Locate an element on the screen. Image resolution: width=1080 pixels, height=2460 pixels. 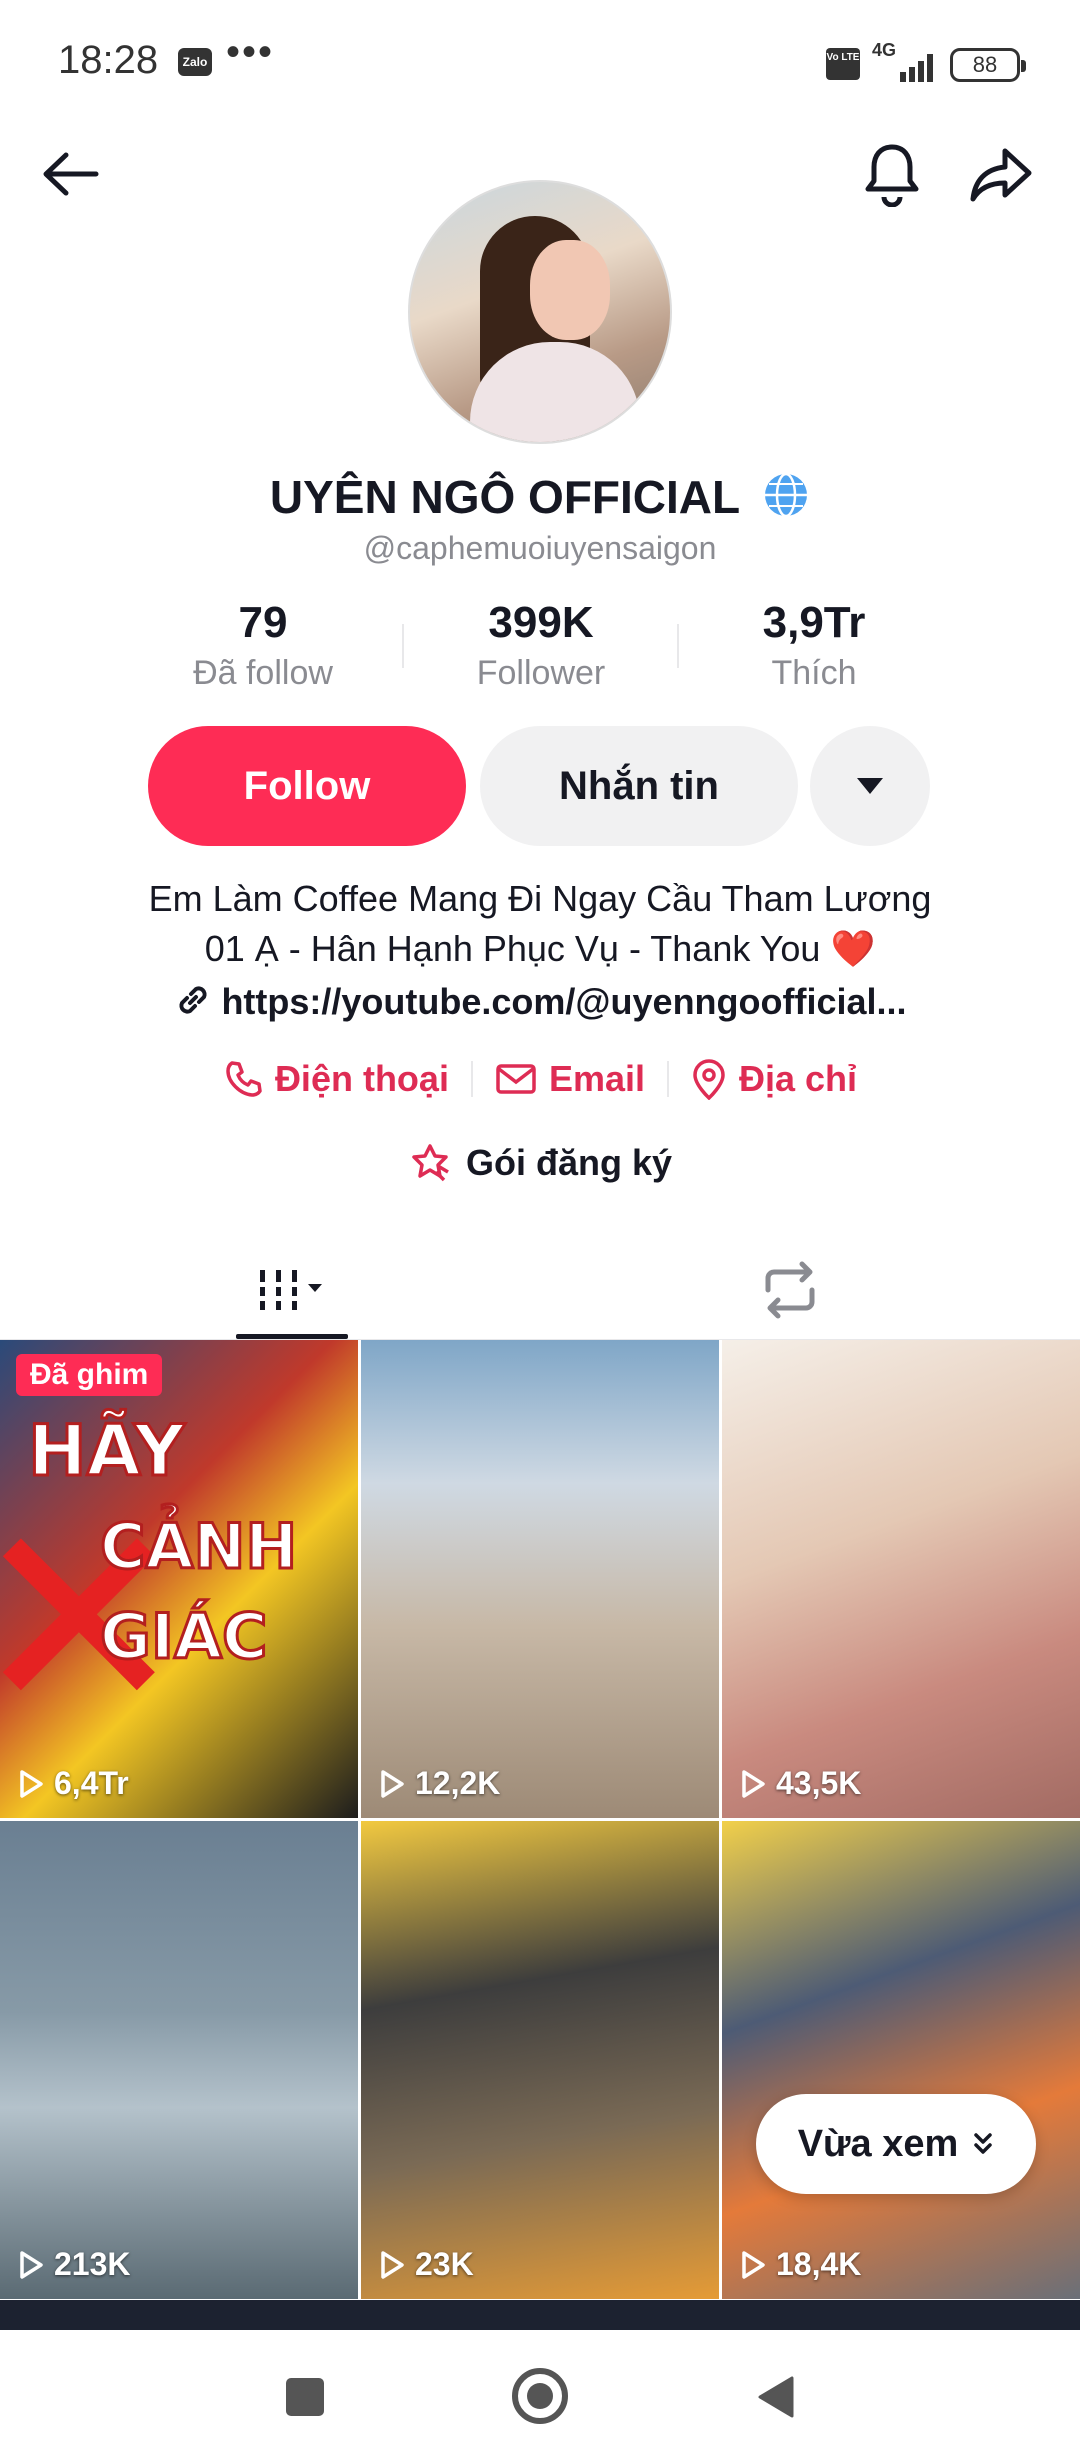
video-thumbnail: 18,4K is located at coordinates (901, 2060).